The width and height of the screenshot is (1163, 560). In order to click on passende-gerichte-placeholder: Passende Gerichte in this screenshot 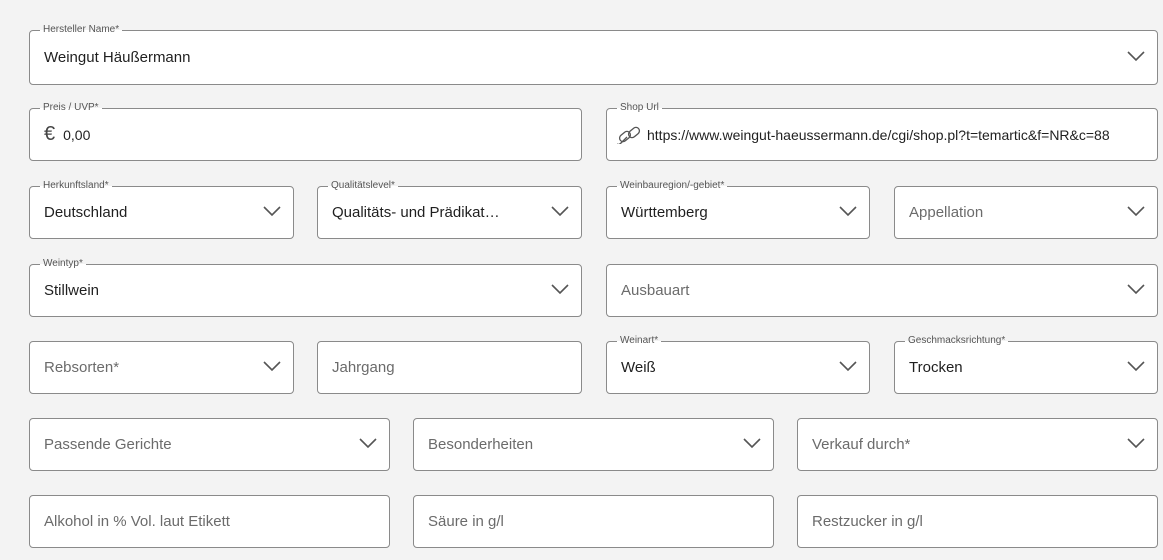, I will do `click(108, 444)`.